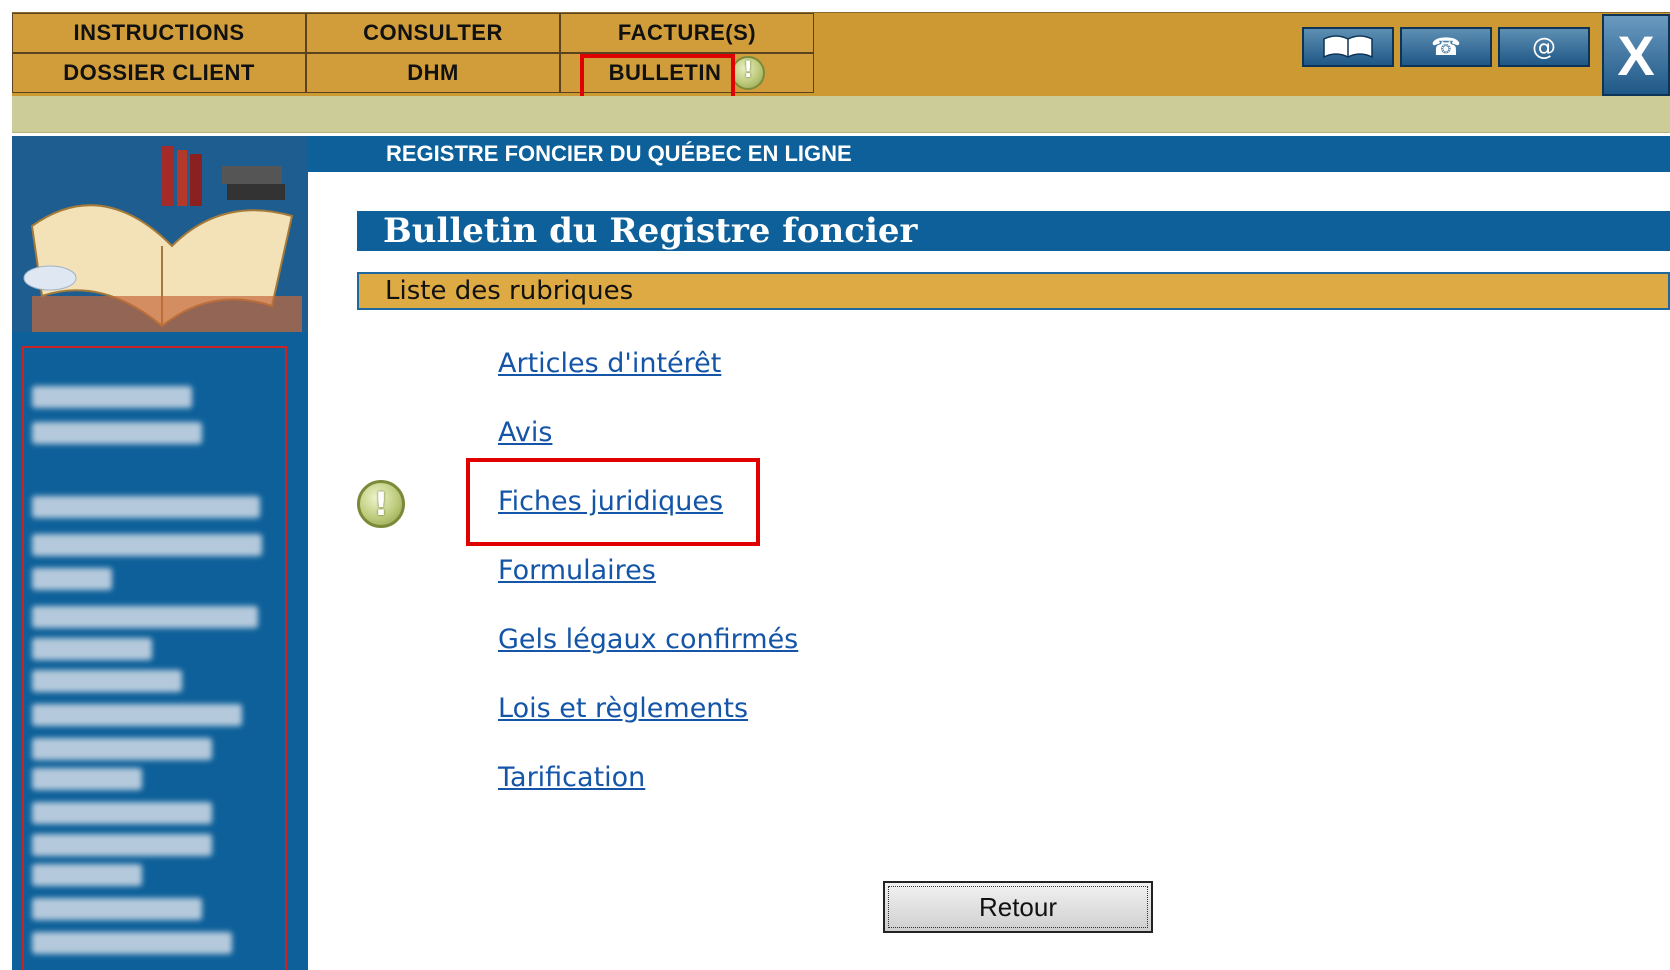 The width and height of the screenshot is (1670, 970). Describe the element at coordinates (650, 231) in the screenshot. I see `page-title: Bulletin du Registre foncier` at that location.